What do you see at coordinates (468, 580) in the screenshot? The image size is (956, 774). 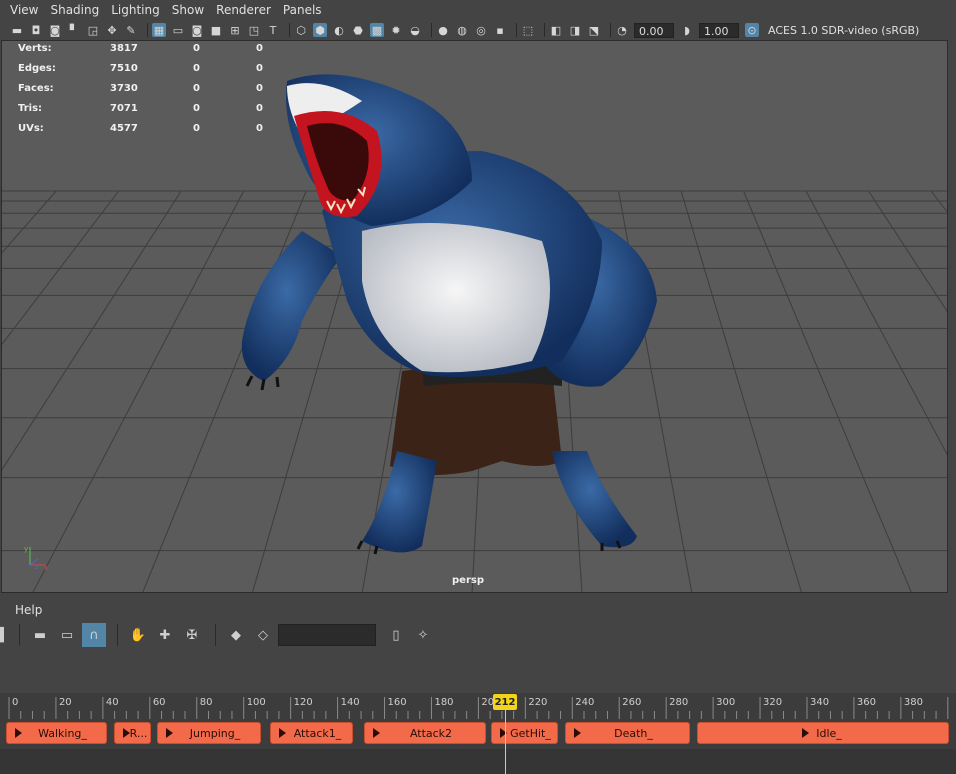 I see `camera-name-label: persp` at bounding box center [468, 580].